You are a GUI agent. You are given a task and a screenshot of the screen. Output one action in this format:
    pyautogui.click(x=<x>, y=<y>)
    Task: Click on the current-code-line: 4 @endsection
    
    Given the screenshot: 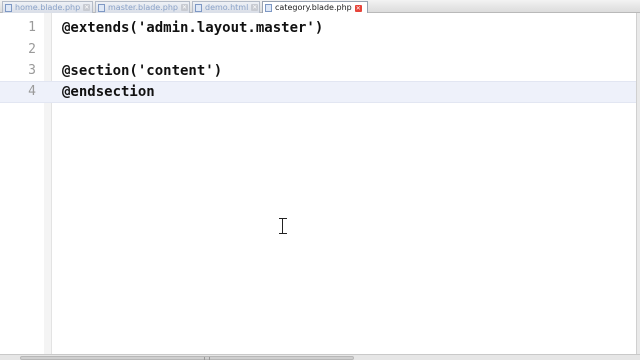 What is the action you would take?
    pyautogui.click(x=318, y=92)
    